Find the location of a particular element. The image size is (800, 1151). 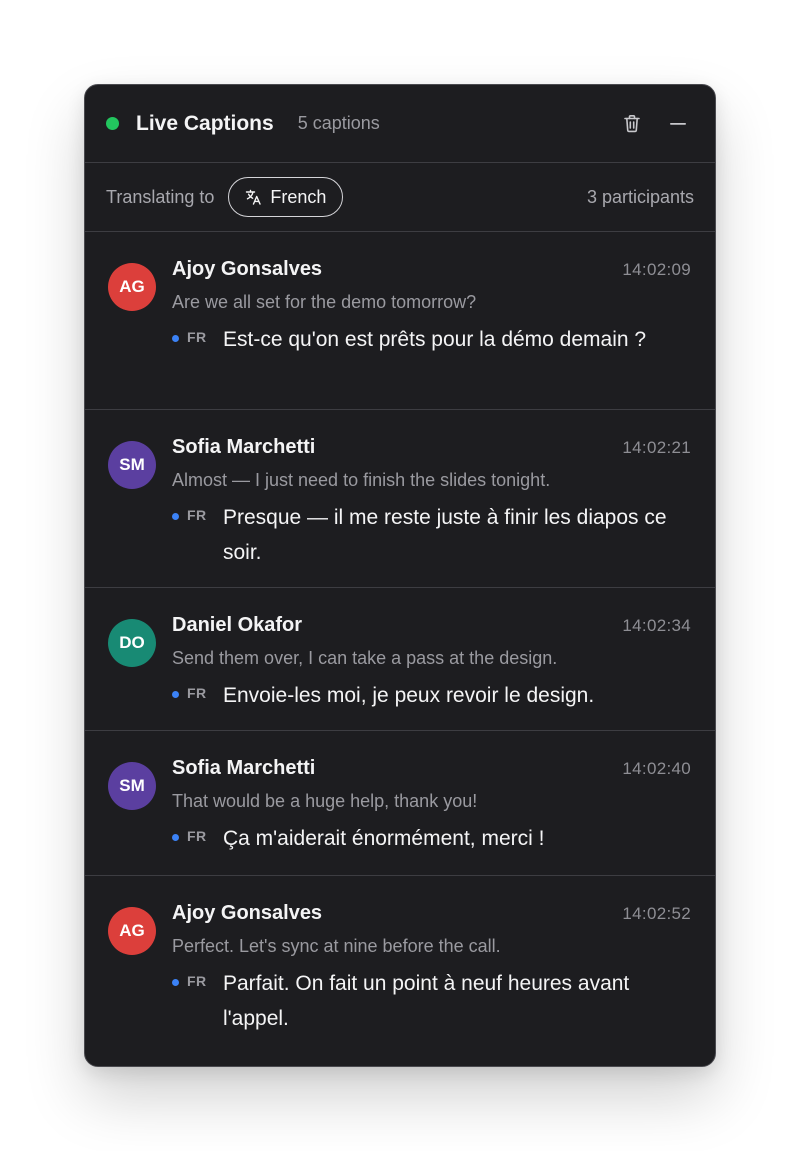

translation-bar: Translating to French 3 participants is located at coordinates (400, 197).